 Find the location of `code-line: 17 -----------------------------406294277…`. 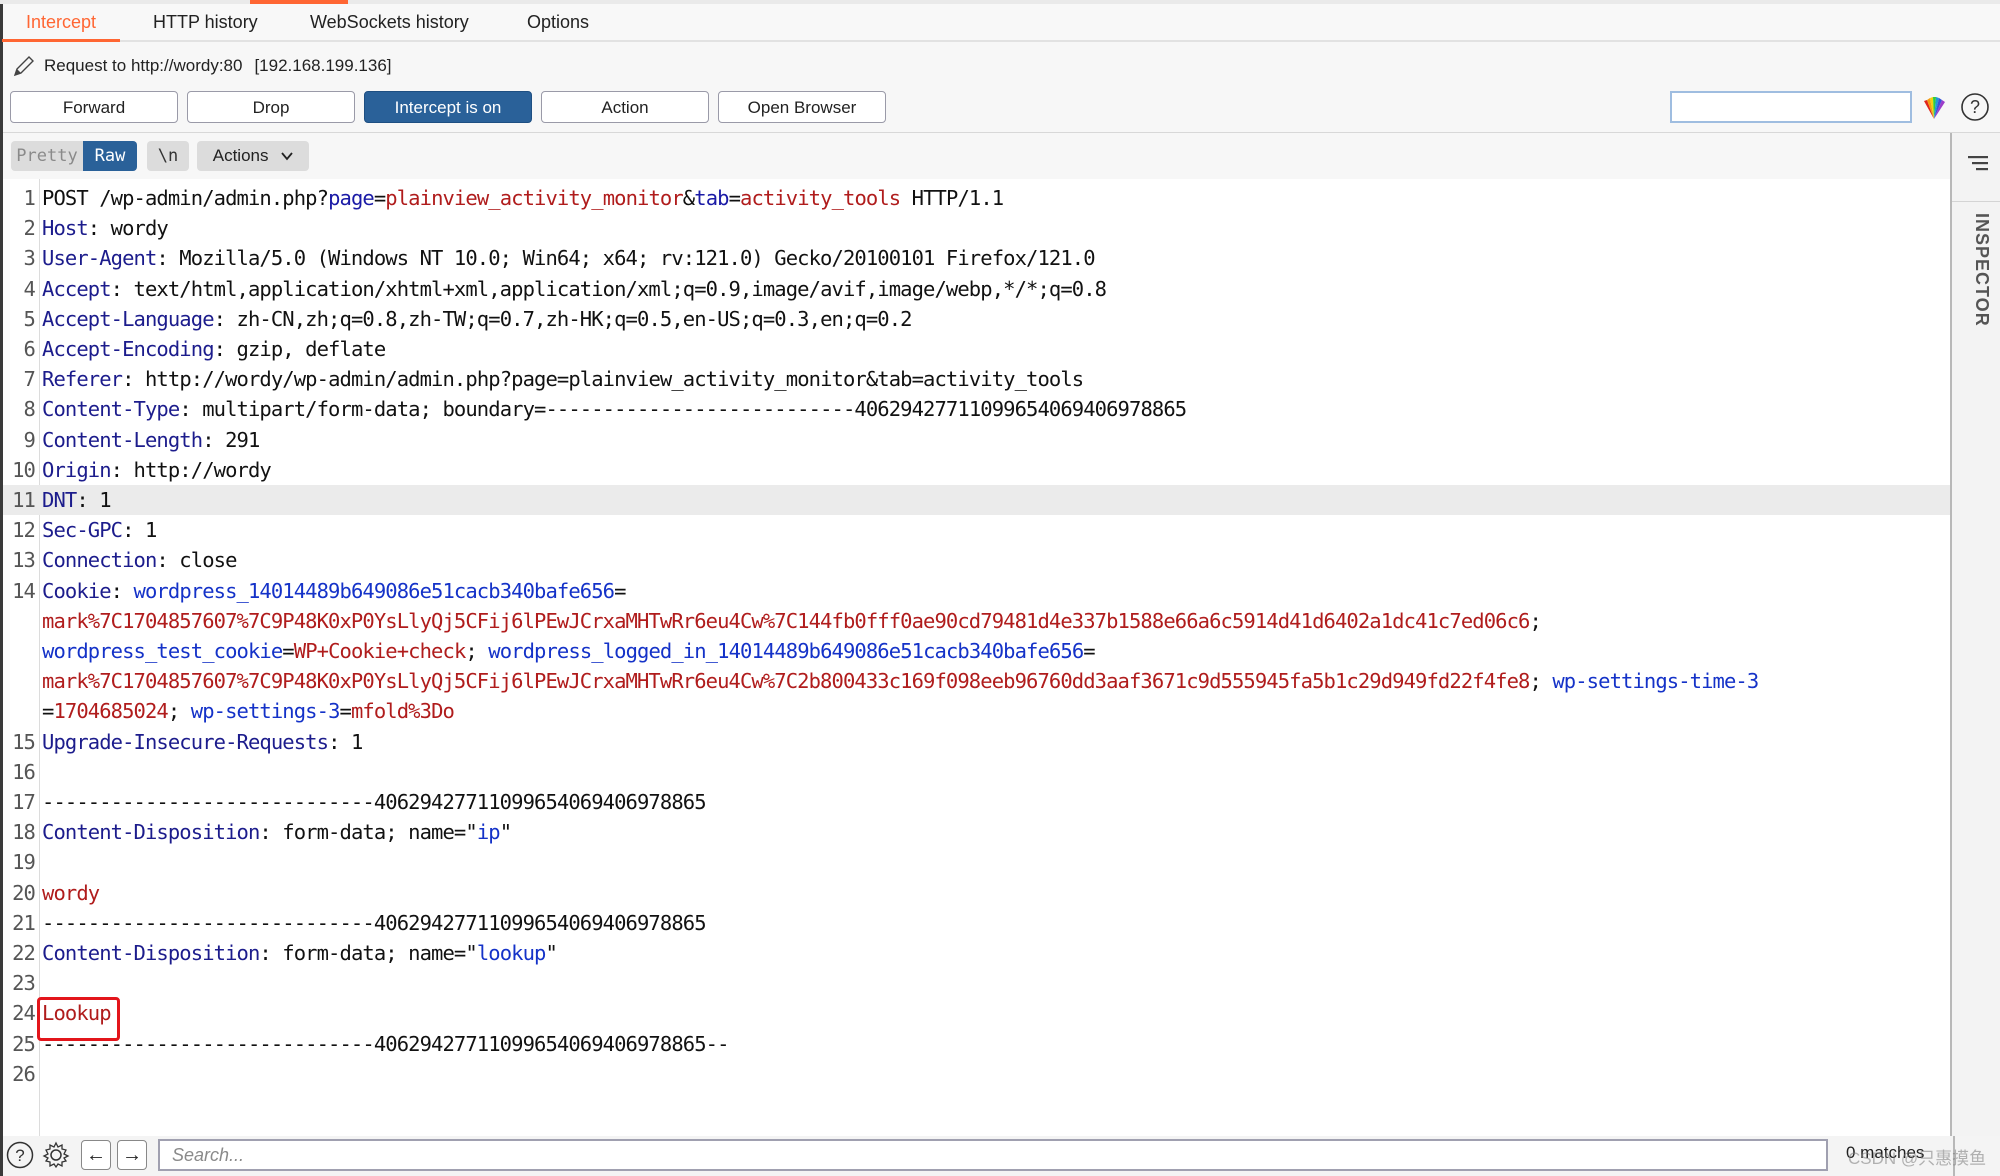

code-line: 17 -----------------------------406294277… is located at coordinates (976, 802).